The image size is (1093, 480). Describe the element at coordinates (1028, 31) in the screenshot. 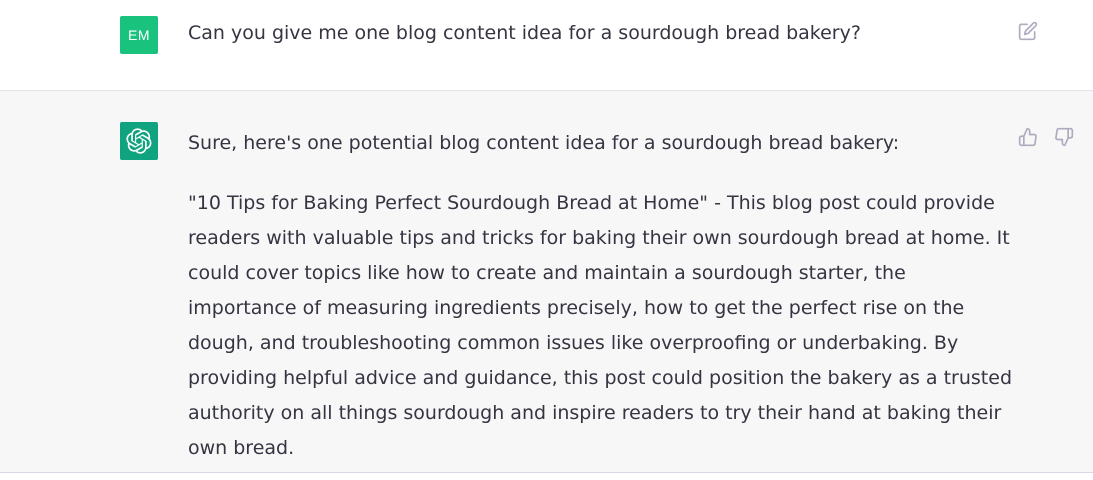

I see `edit-icon` at that location.